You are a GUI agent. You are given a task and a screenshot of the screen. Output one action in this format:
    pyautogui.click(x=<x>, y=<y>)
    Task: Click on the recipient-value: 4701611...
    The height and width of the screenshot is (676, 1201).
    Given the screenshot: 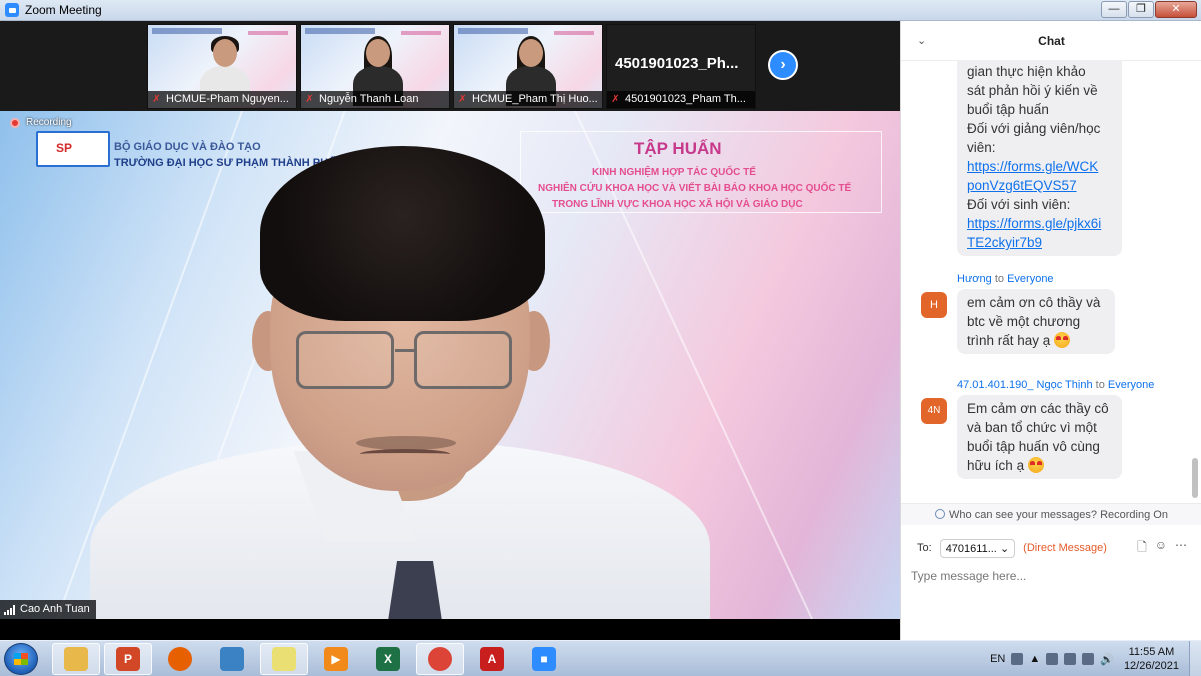 What is the action you would take?
    pyautogui.click(x=971, y=548)
    